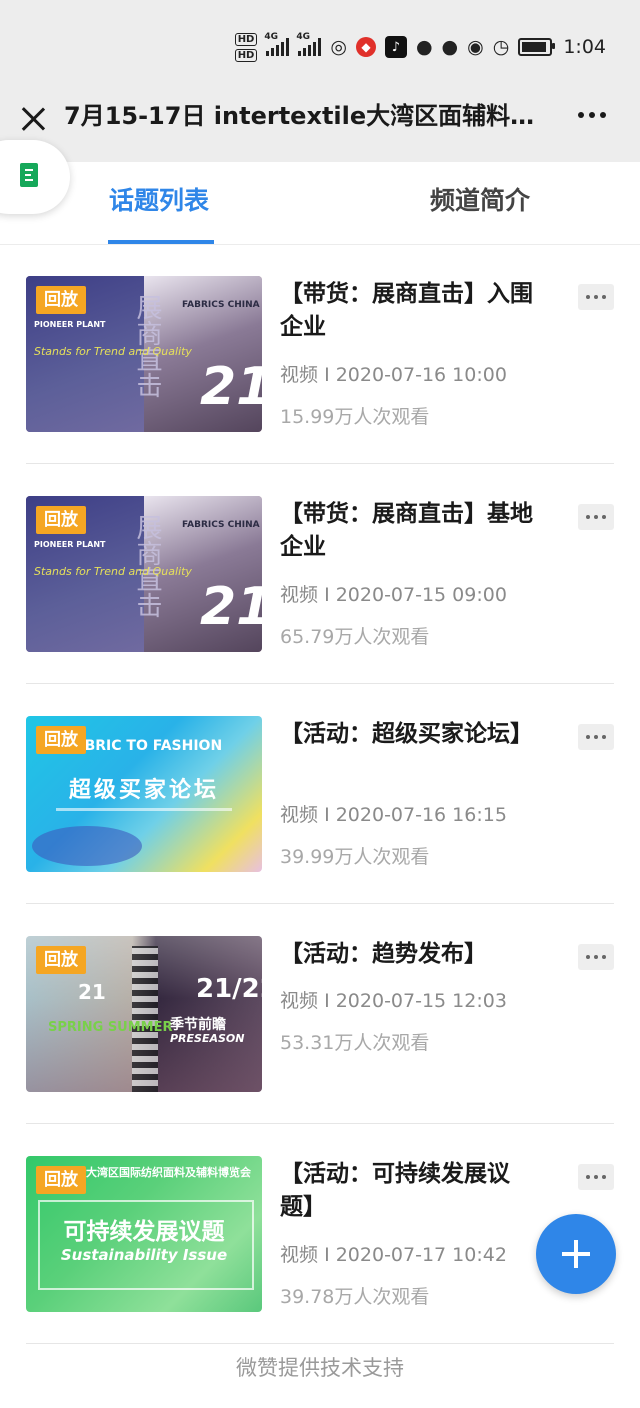 Image resolution: width=640 pixels, height=1408 pixels. I want to click on thumb-text: 大湾区国际纺织面料及辅料博览会, so click(168, 1172).